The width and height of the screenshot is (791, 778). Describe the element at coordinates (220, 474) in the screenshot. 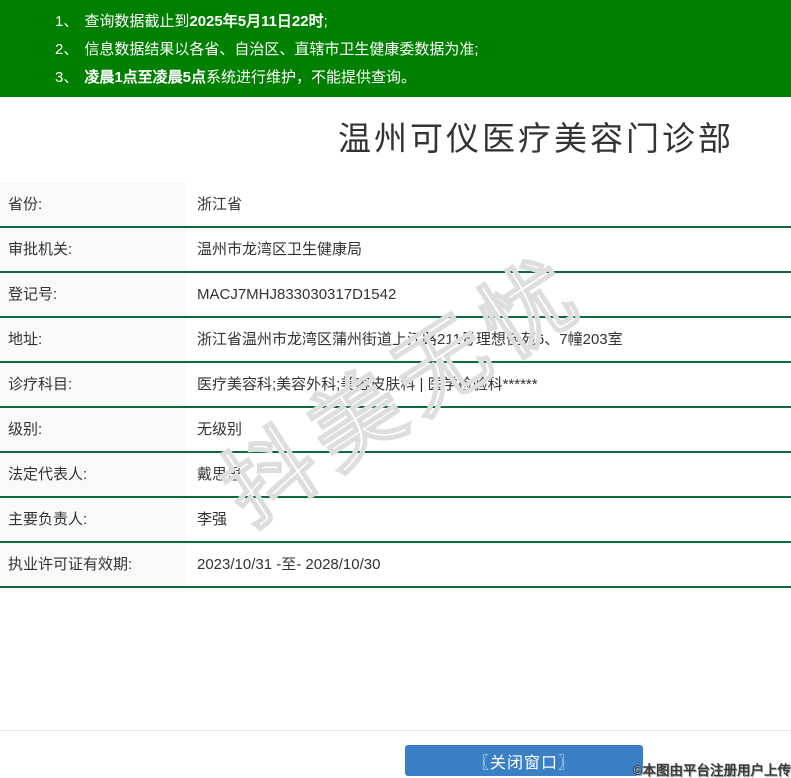

I see `row-value: 戴思思` at that location.